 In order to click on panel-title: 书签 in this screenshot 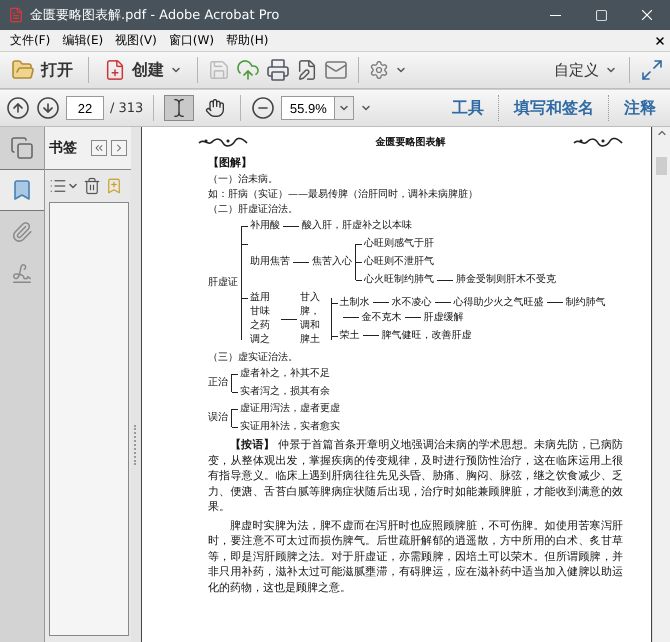, I will do `click(63, 148)`.